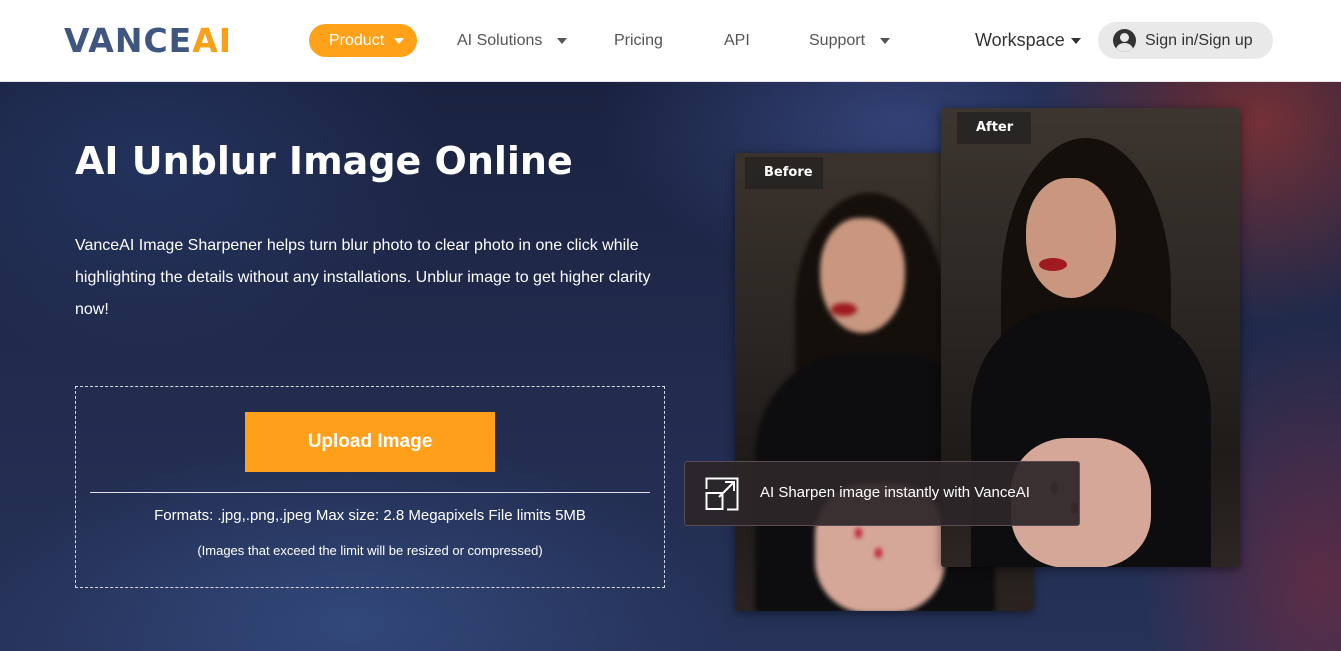 This screenshot has width=1341, height=651. Describe the element at coordinates (1199, 40) in the screenshot. I see `signin-label: Sign in/Sign up` at that location.